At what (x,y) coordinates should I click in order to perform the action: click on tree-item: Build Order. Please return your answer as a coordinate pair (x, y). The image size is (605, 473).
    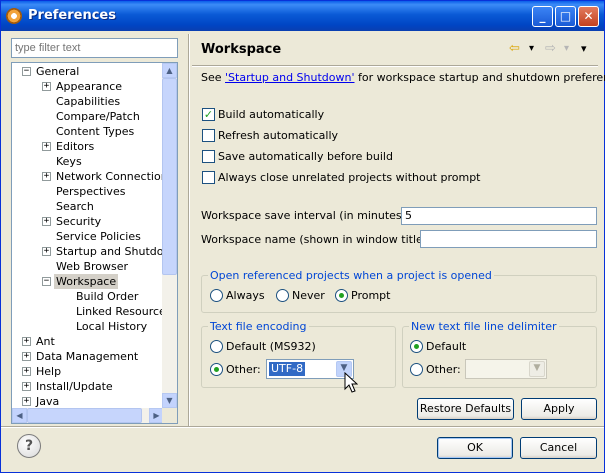
    Looking at the image, I should click on (88, 296).